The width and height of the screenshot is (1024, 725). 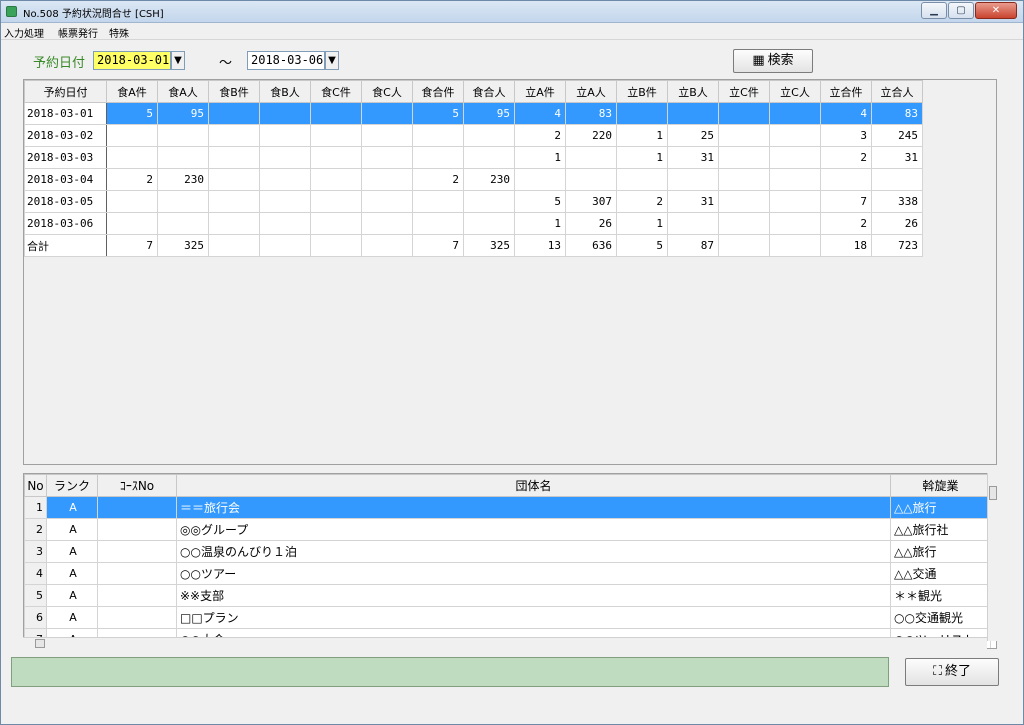 I want to click on column-header: 食合件, so click(x=438, y=91).